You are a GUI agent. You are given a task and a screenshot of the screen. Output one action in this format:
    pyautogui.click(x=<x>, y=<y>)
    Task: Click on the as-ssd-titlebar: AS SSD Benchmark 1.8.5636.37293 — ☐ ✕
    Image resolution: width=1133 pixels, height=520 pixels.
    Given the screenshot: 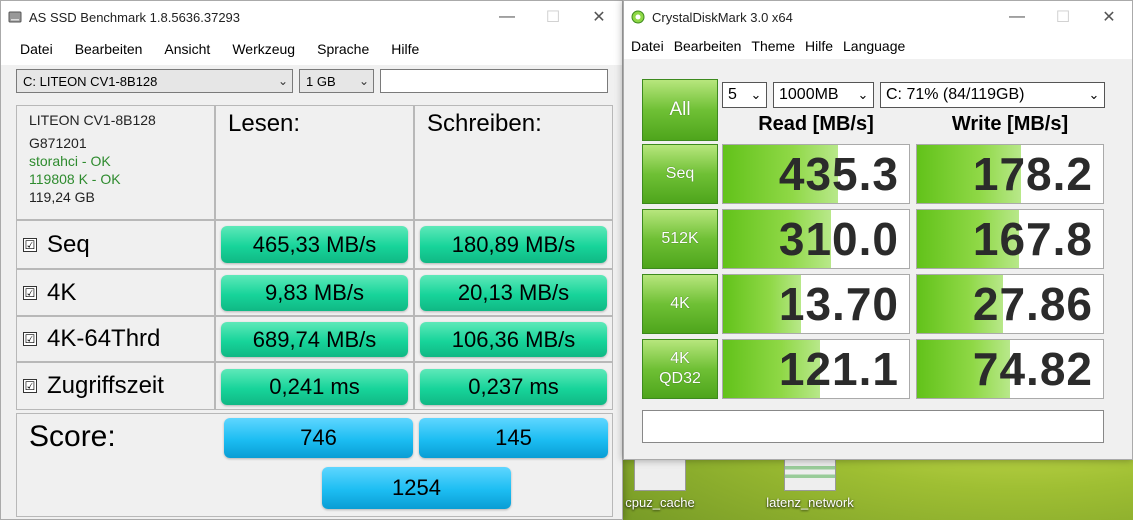 What is the action you would take?
    pyautogui.click(x=311, y=17)
    